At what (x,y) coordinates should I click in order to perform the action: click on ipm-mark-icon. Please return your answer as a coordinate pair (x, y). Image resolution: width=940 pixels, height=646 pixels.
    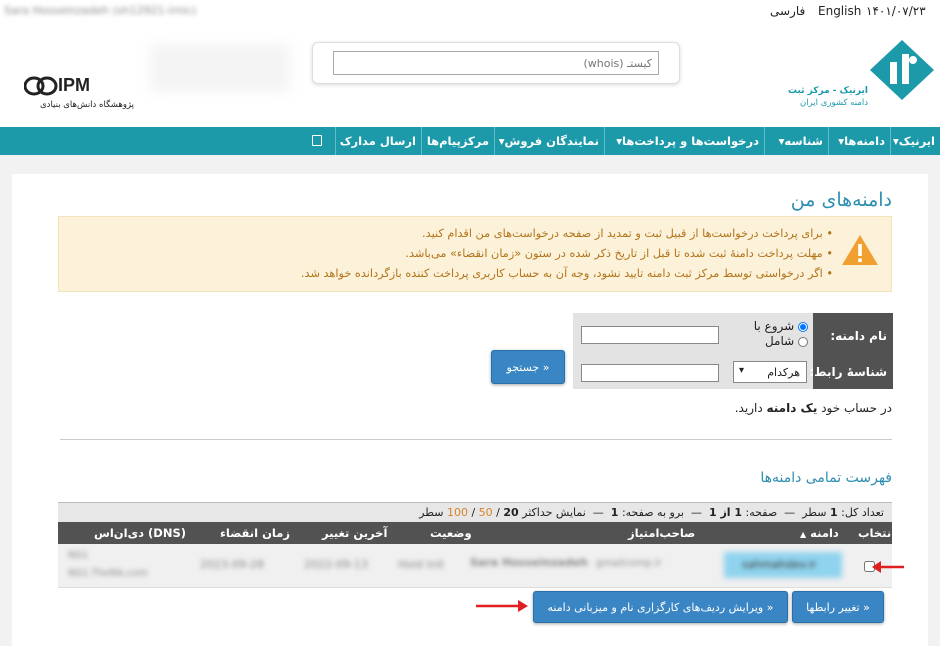
    Looking at the image, I should click on (41, 86).